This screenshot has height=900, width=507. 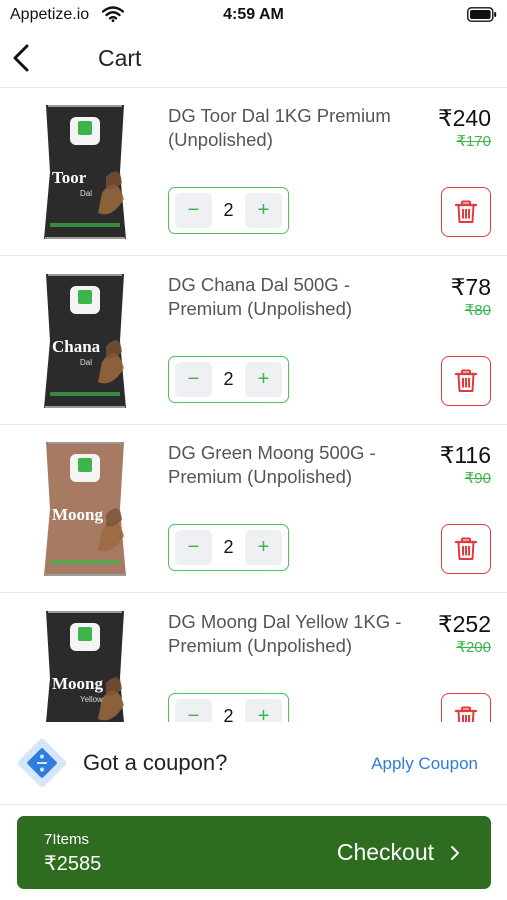 What do you see at coordinates (22, 58) in the screenshot?
I see `back-icon` at bounding box center [22, 58].